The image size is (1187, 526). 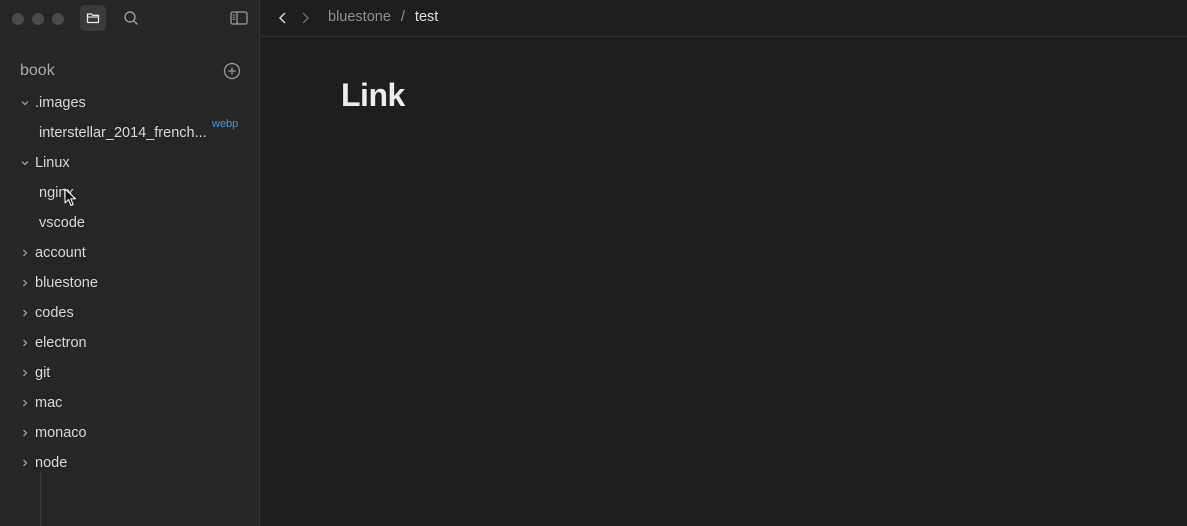 I want to click on close-window-button, so click(x=18, y=18).